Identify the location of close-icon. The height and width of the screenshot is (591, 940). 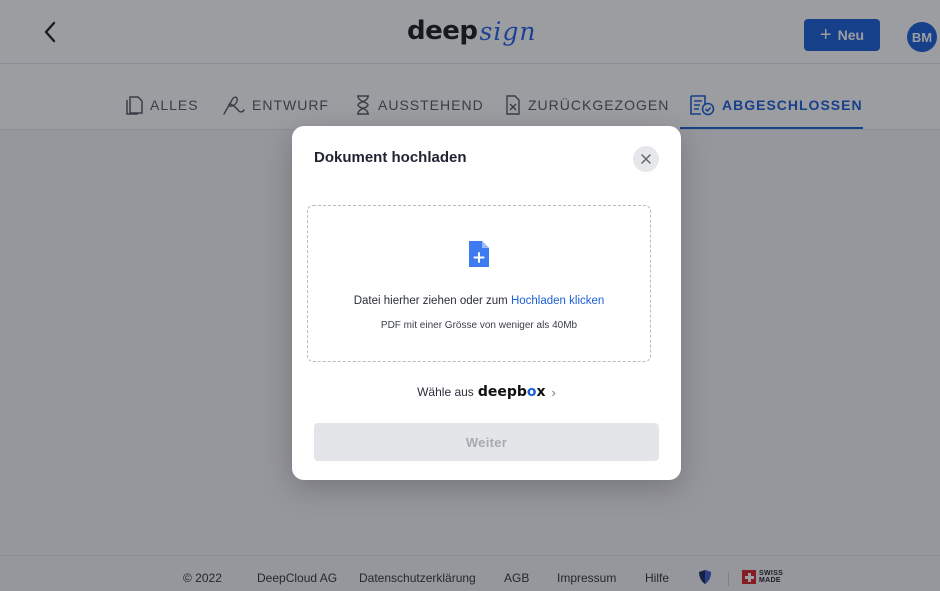
(646, 159).